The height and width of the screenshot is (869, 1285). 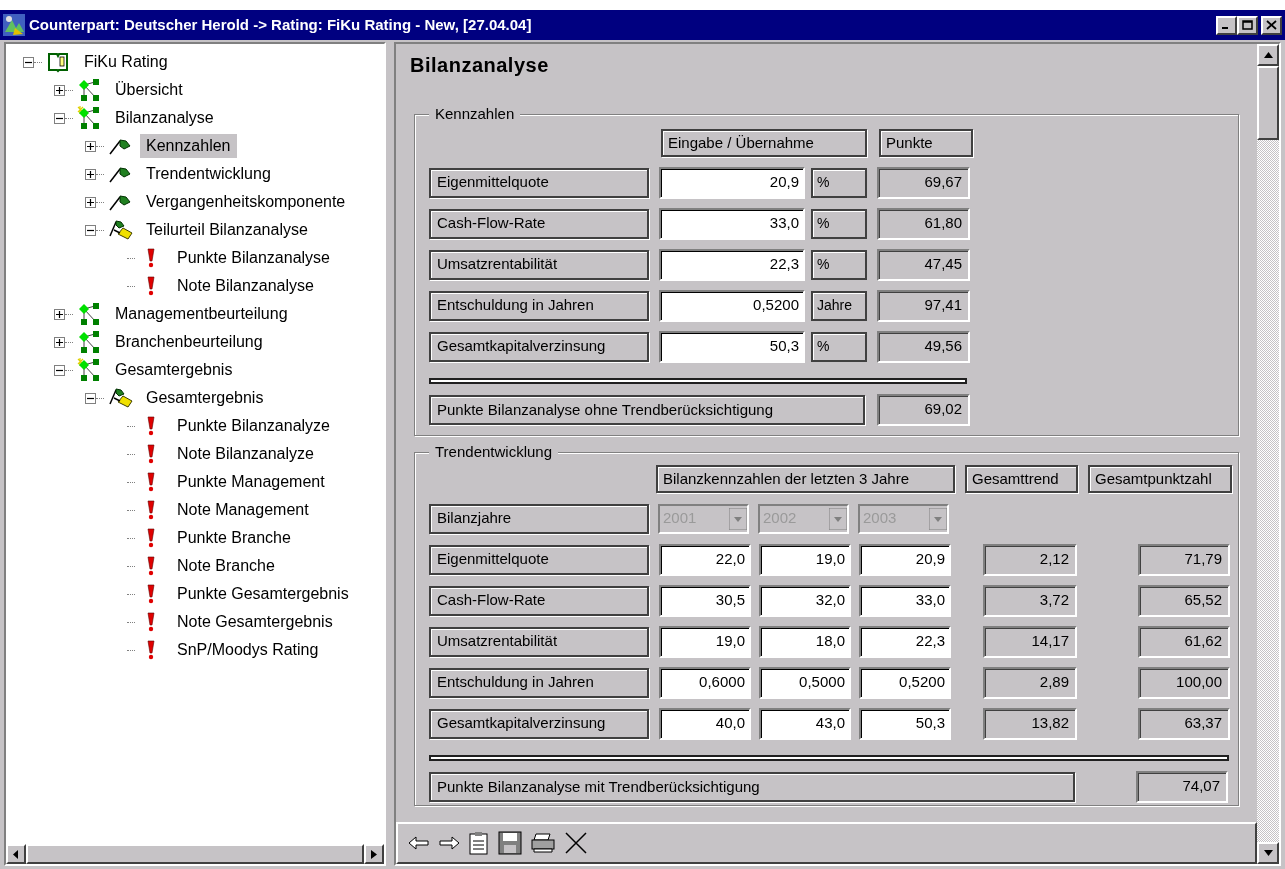 What do you see at coordinates (120, 174) in the screenshot?
I see `flag-icon` at bounding box center [120, 174].